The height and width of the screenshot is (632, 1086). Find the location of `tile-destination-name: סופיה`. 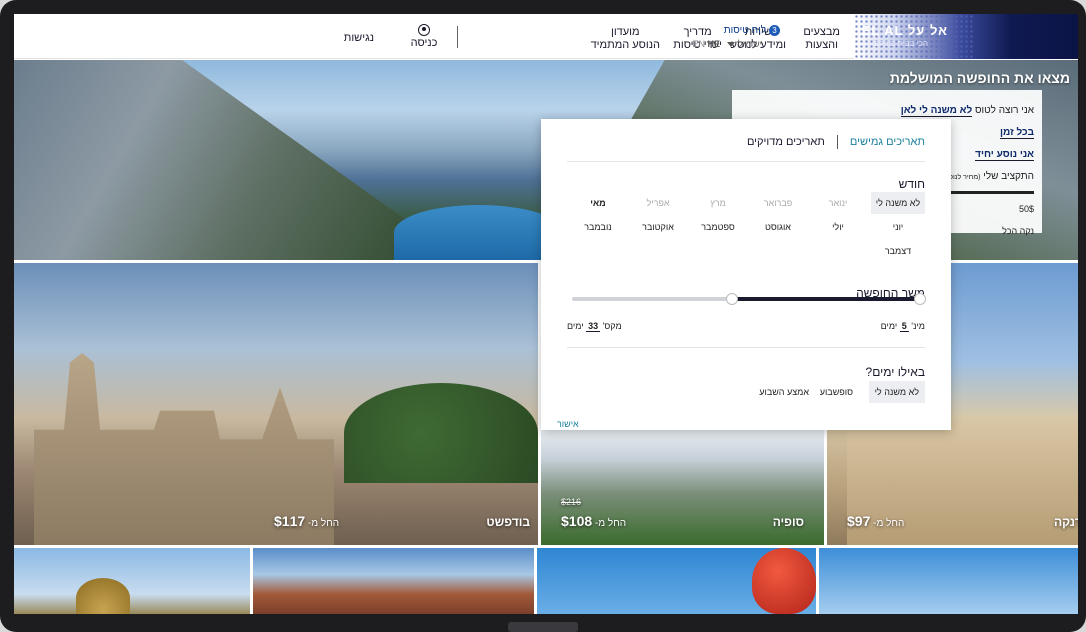

tile-destination-name: סופיה is located at coordinates (788, 522).